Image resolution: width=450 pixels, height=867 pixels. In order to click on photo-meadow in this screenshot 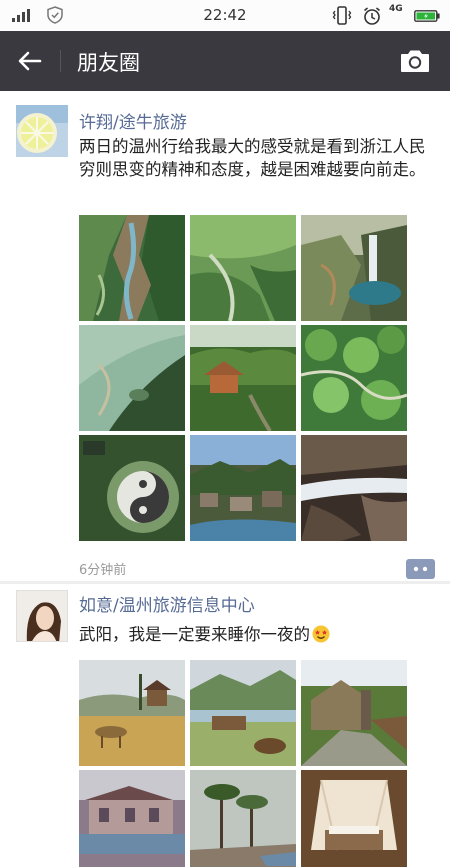, I will do `click(132, 713)`.